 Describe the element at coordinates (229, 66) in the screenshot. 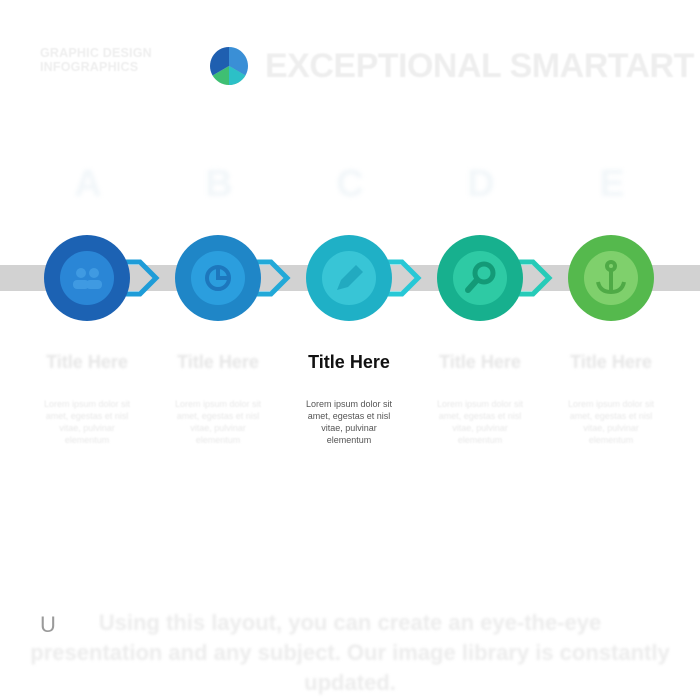

I see `pie-logo-icon` at that location.